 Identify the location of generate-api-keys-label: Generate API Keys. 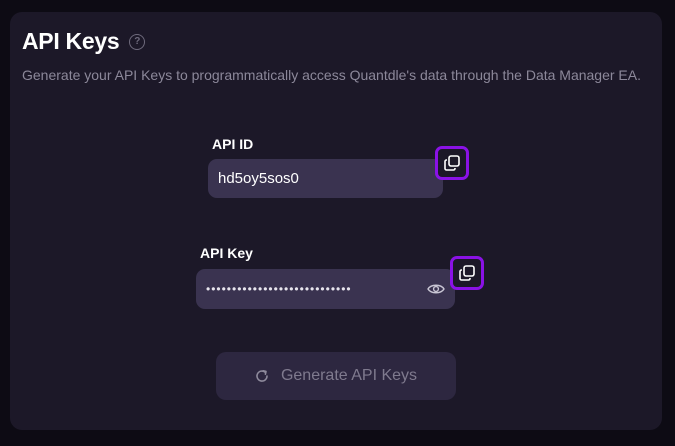
(349, 375).